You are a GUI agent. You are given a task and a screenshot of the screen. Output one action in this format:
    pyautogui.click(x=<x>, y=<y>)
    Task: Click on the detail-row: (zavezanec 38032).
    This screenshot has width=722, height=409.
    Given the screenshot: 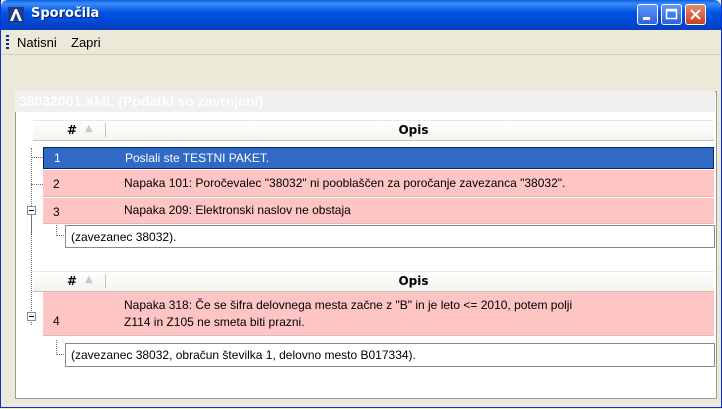 What is the action you would take?
    pyautogui.click(x=390, y=236)
    